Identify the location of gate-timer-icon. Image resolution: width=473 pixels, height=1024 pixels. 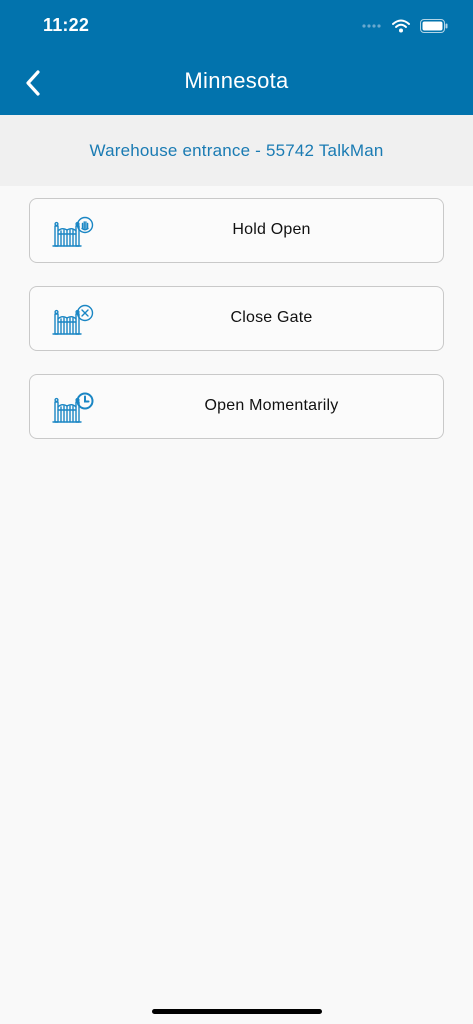
(73, 407).